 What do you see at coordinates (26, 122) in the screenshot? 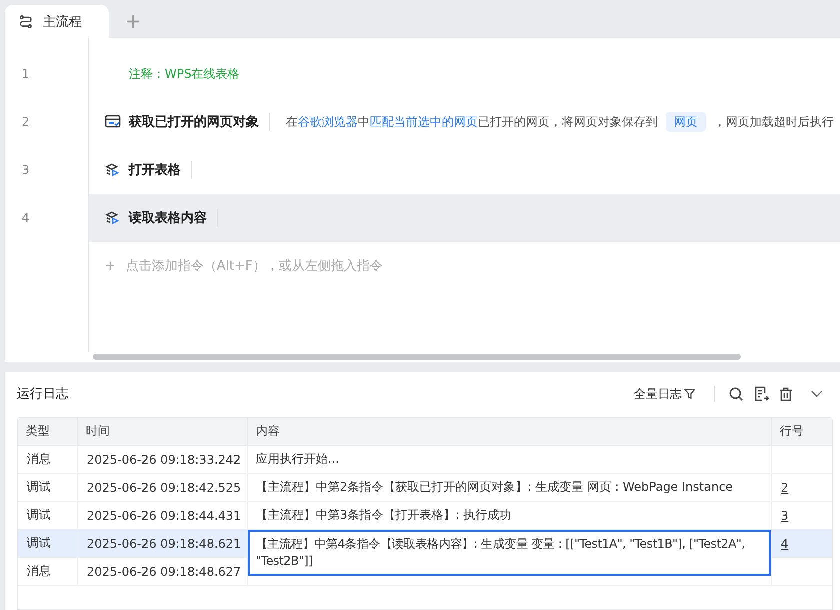
I see `line-number: 2` at bounding box center [26, 122].